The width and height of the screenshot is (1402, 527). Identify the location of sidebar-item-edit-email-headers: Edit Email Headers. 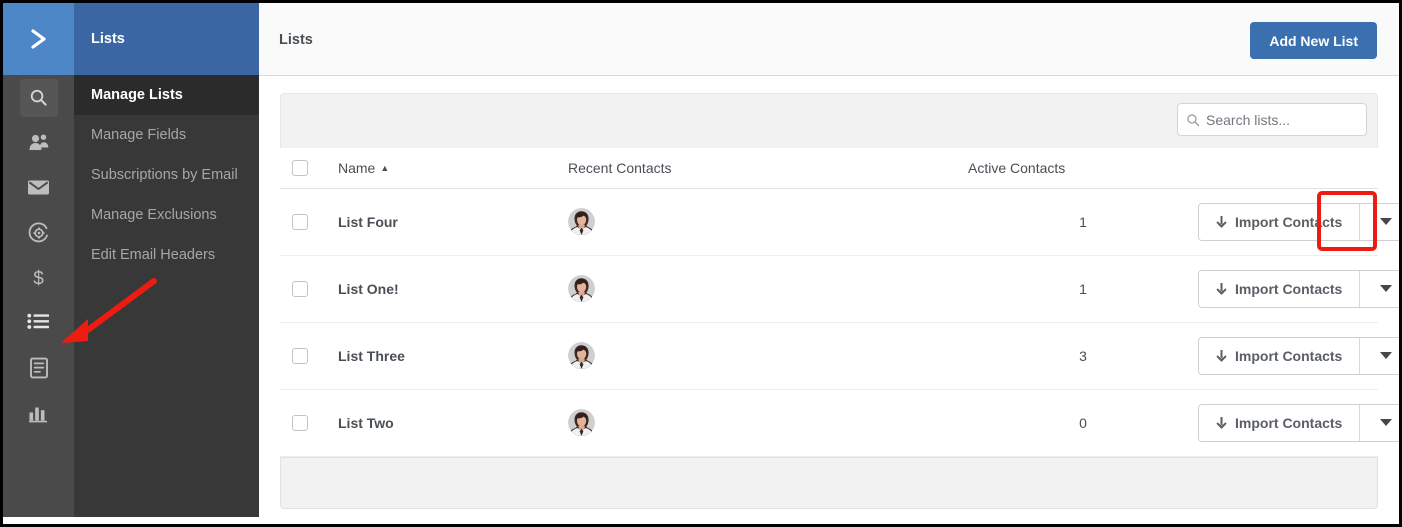
(166, 255).